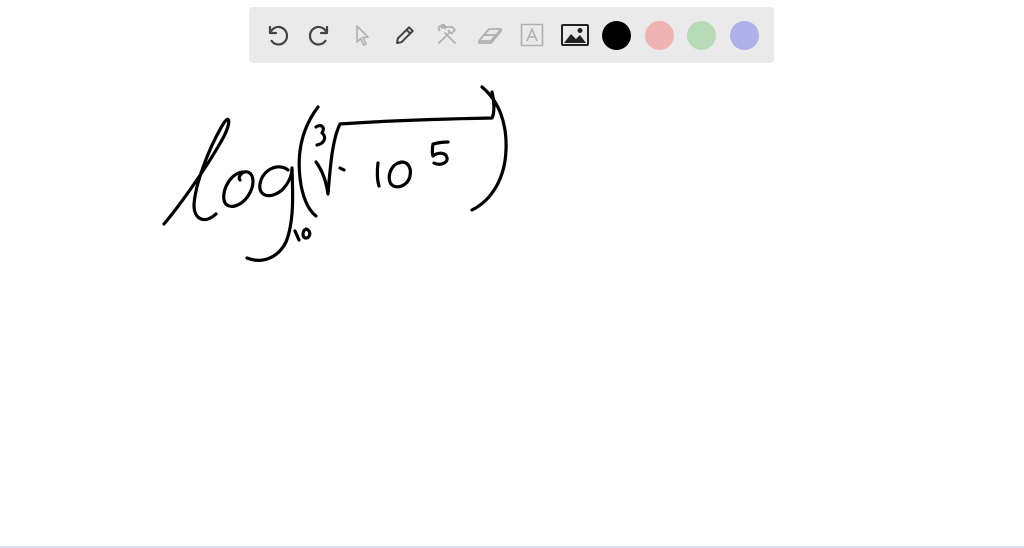 The image size is (1024, 548). I want to click on drawing-toolbar, so click(511, 35).